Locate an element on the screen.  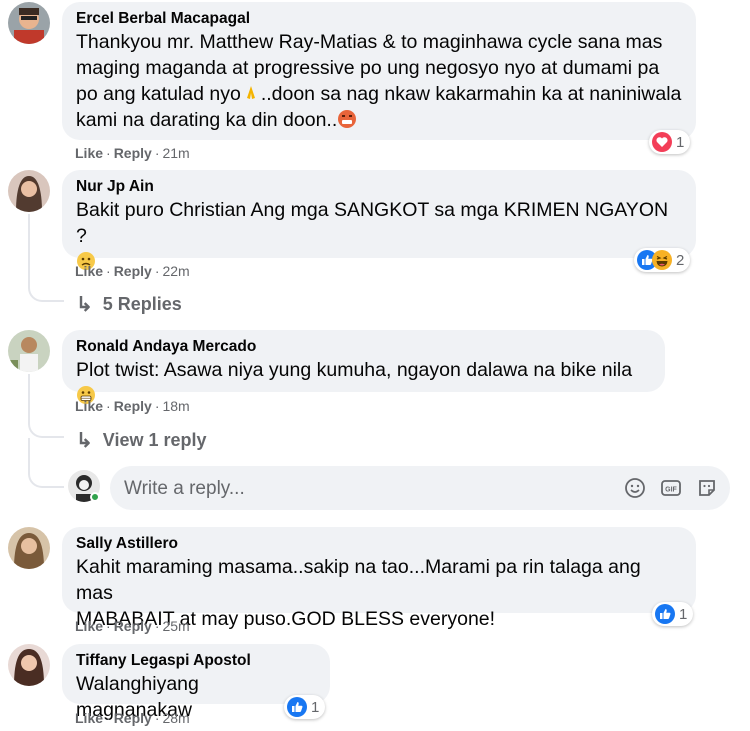
emoji-icon is located at coordinates (635, 488).